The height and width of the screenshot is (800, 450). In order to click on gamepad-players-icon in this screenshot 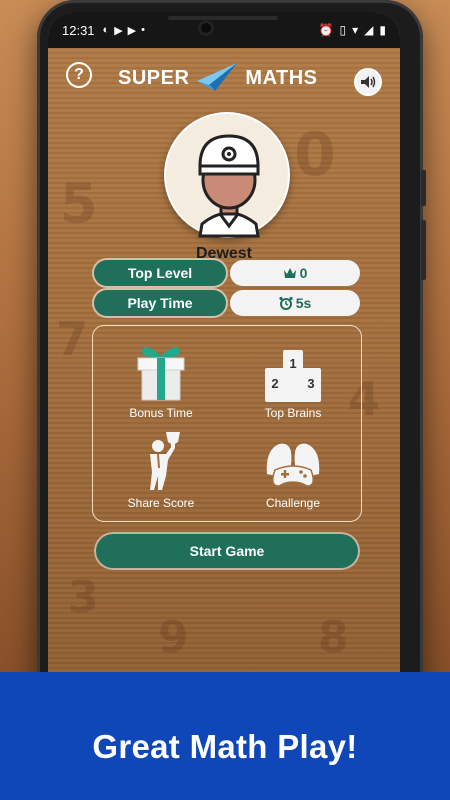, I will do `click(293, 465)`.